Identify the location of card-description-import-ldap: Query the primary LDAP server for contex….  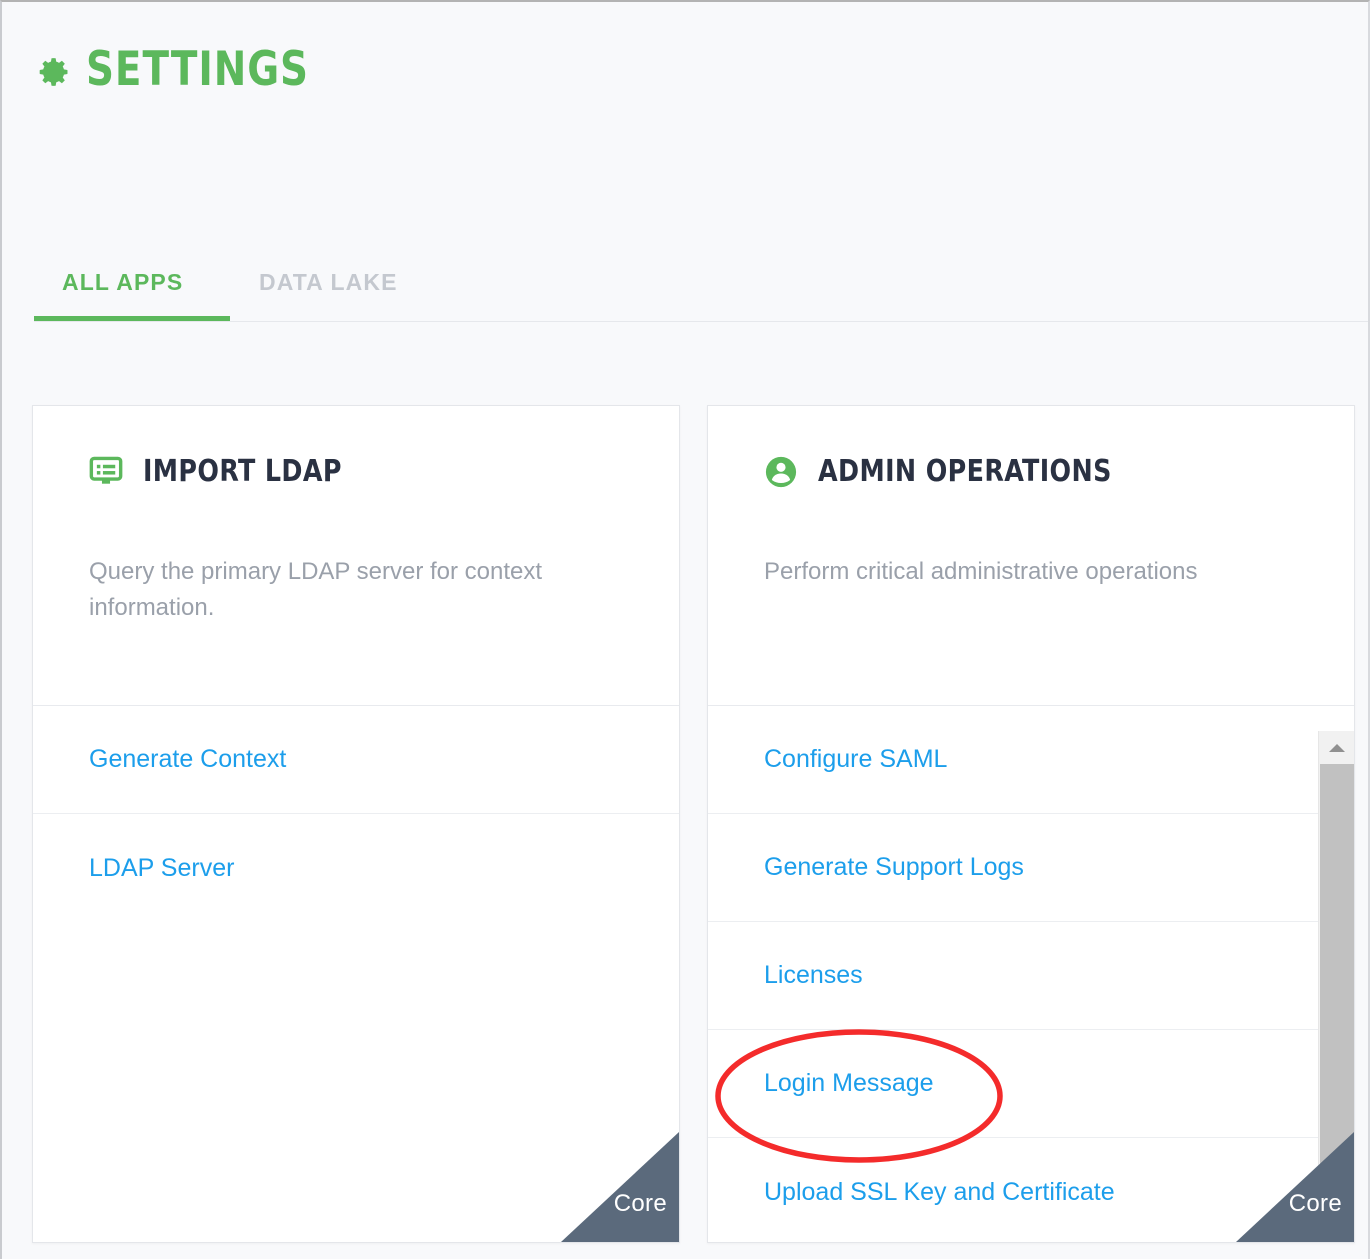
(316, 589).